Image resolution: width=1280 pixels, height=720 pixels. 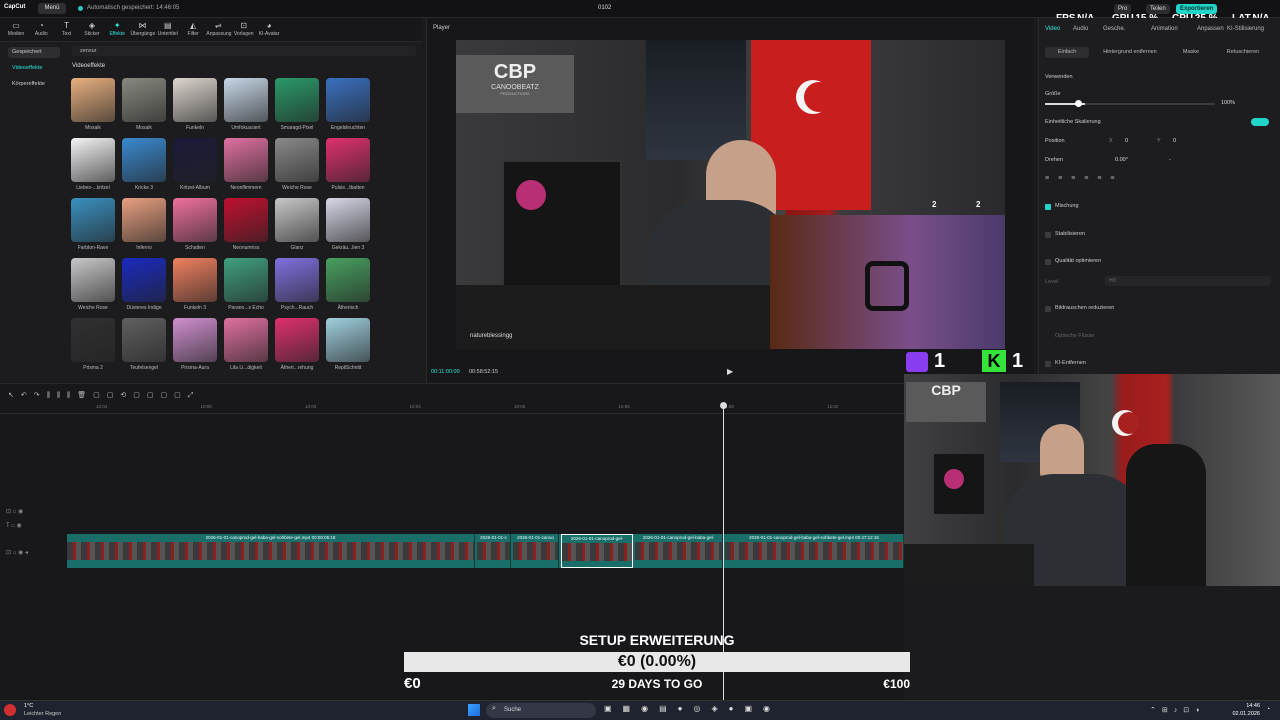 What do you see at coordinates (246, 104) in the screenshot?
I see `effect-card: Umfokussiert` at bounding box center [246, 104].